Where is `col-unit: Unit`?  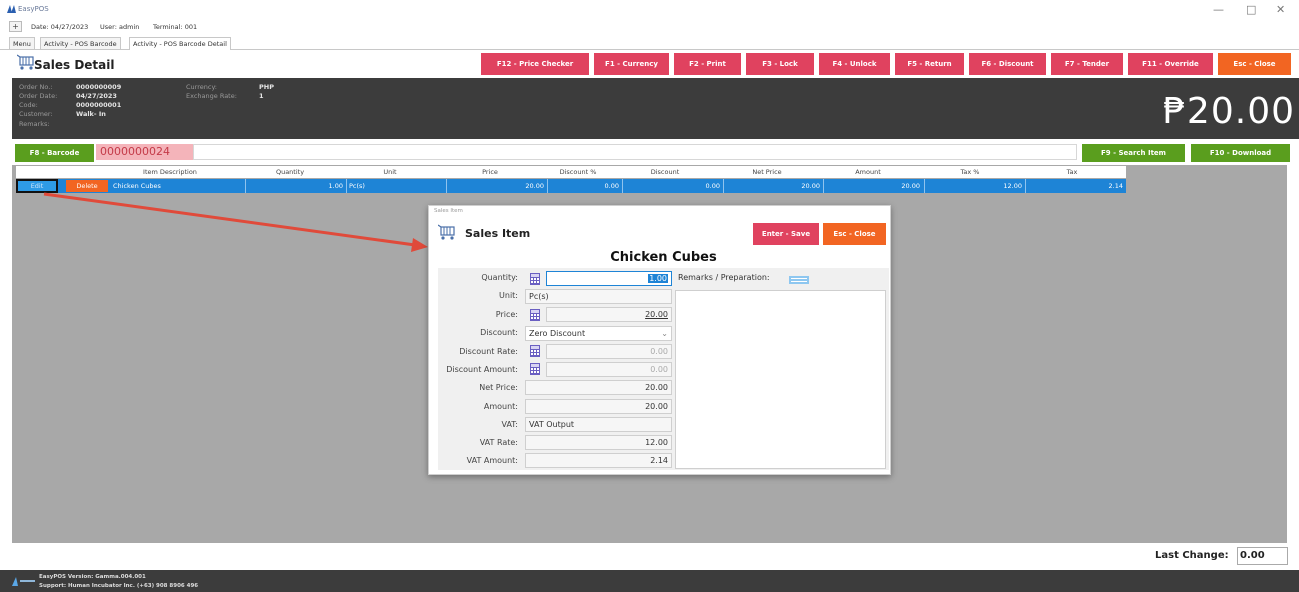
col-unit: Unit is located at coordinates (390, 172).